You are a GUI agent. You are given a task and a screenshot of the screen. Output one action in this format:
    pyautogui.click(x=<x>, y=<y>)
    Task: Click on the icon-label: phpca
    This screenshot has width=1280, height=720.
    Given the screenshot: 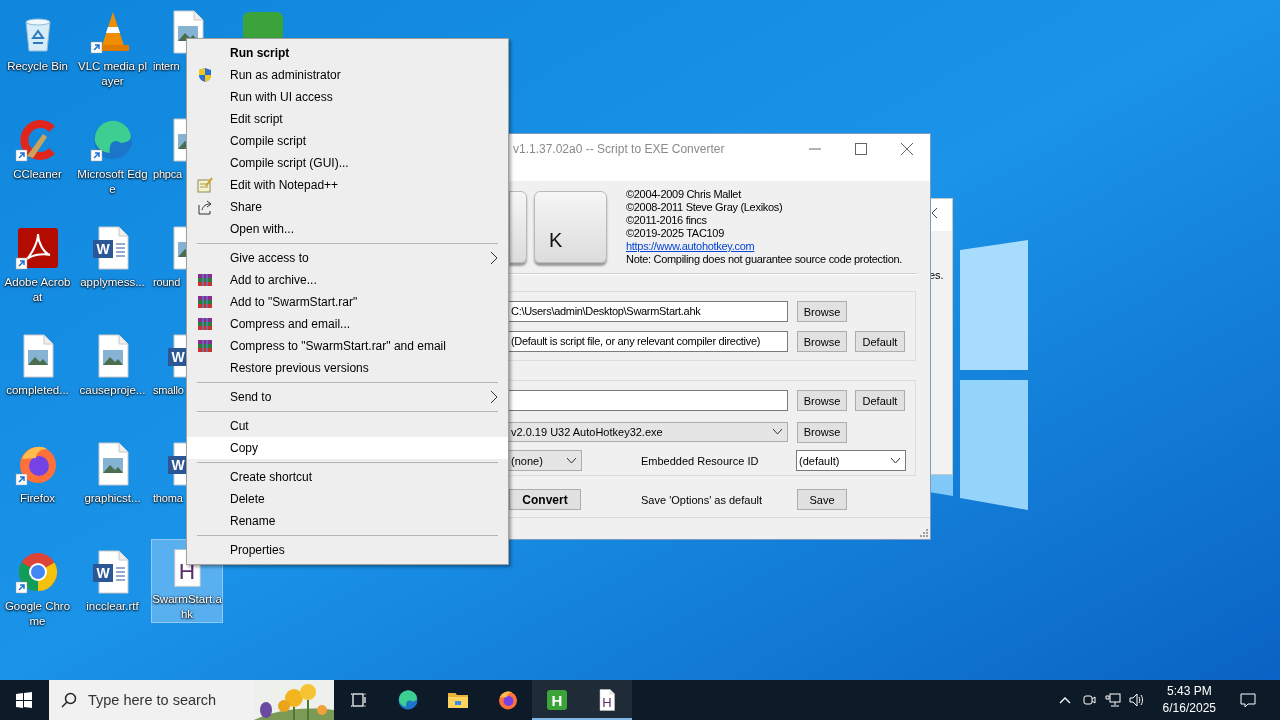 What is the action you would take?
    pyautogui.click(x=167, y=174)
    